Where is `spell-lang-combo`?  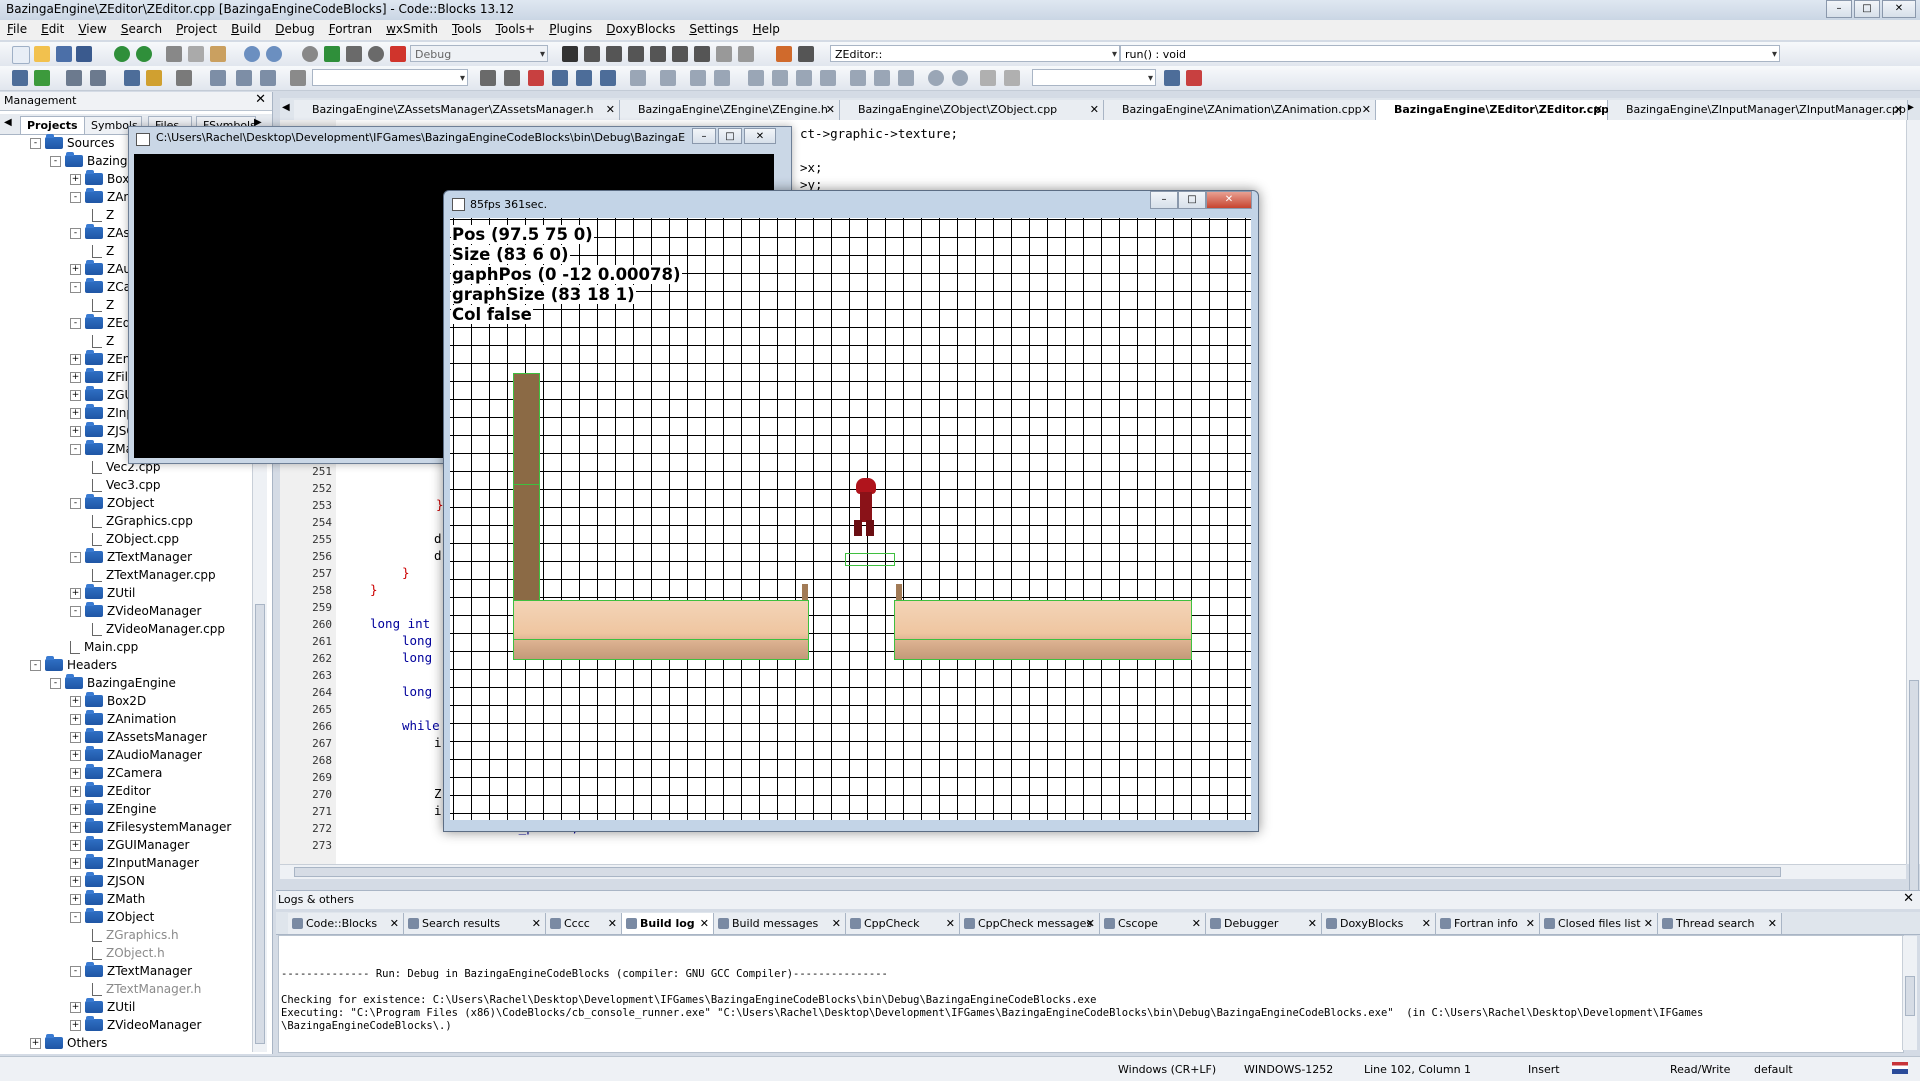 spell-lang-combo is located at coordinates (1094, 78).